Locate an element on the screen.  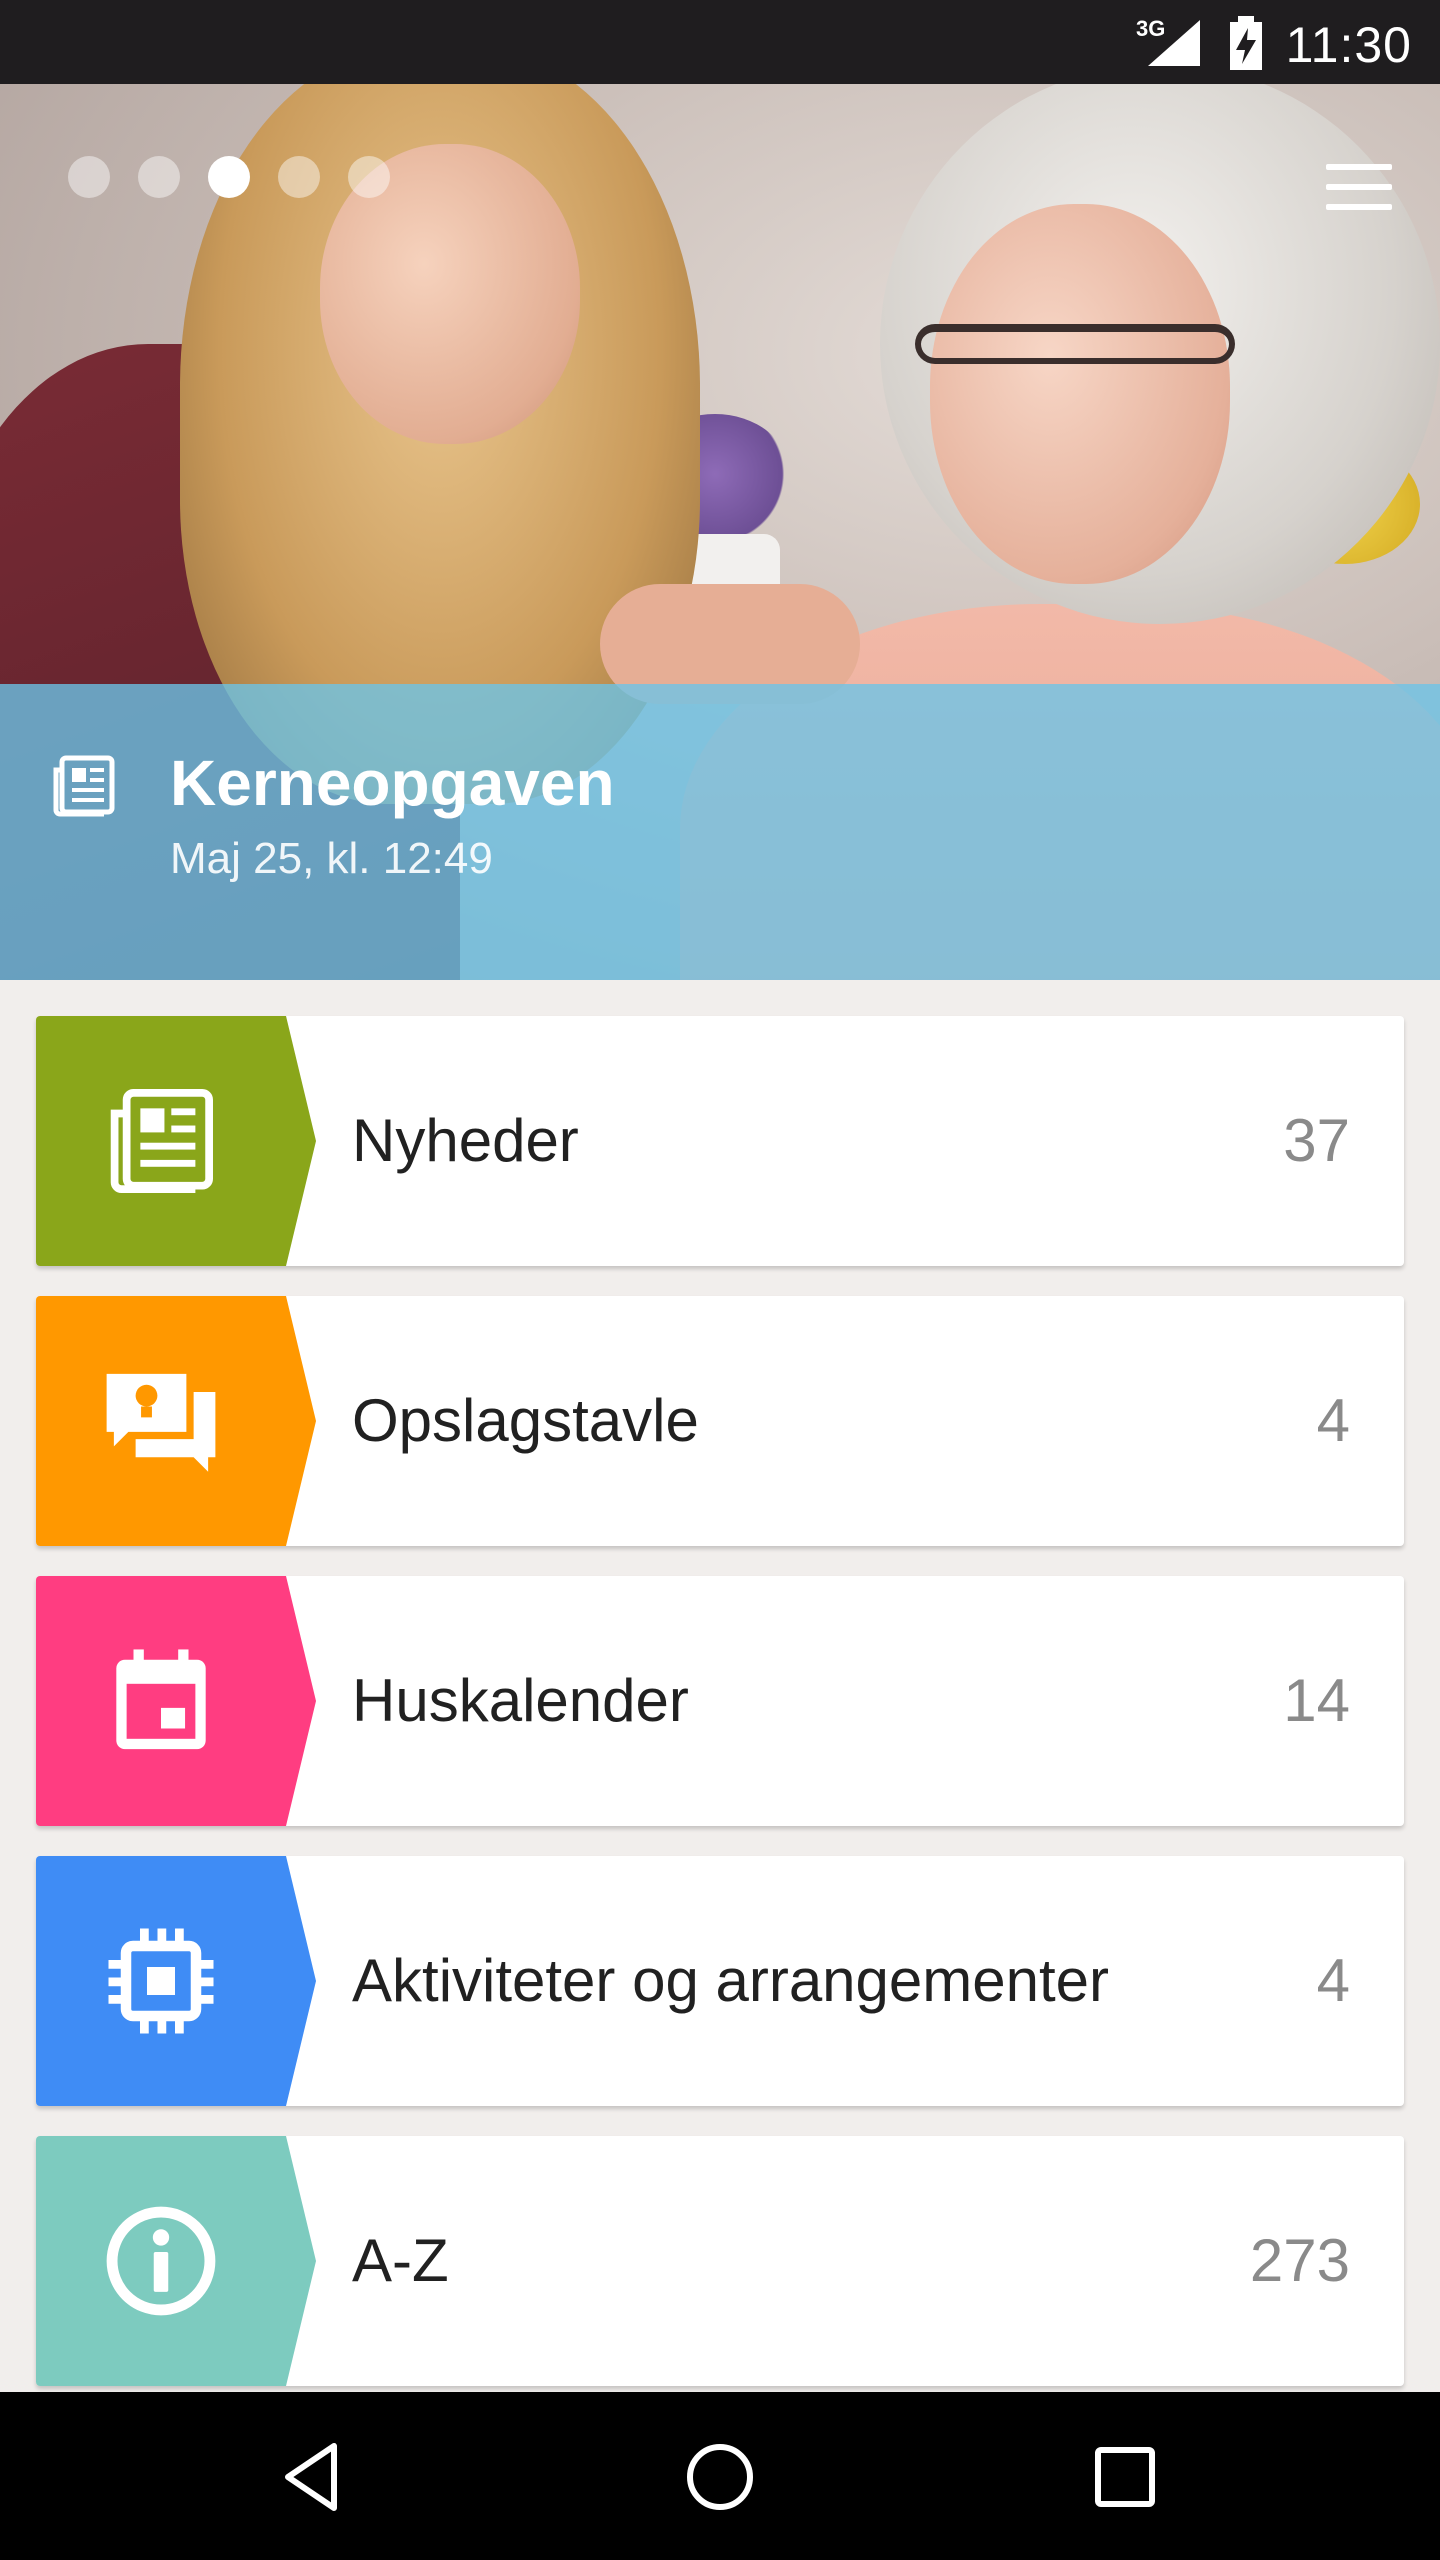
menu-item-aktiviteter: Aktiviteter og arrangementer 4 is located at coordinates (720, 1981).